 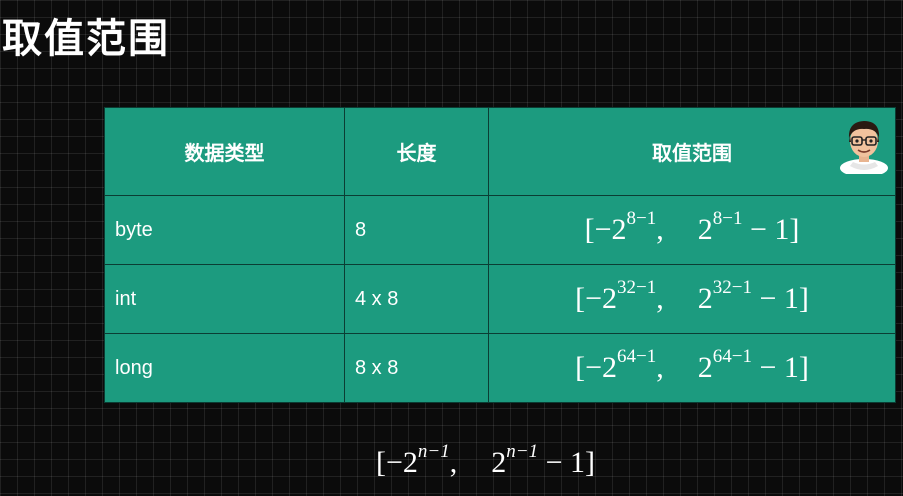 What do you see at coordinates (485, 460) in the screenshot?
I see `general-range-formula: [−2n−1, 2n−1 − 1]` at bounding box center [485, 460].